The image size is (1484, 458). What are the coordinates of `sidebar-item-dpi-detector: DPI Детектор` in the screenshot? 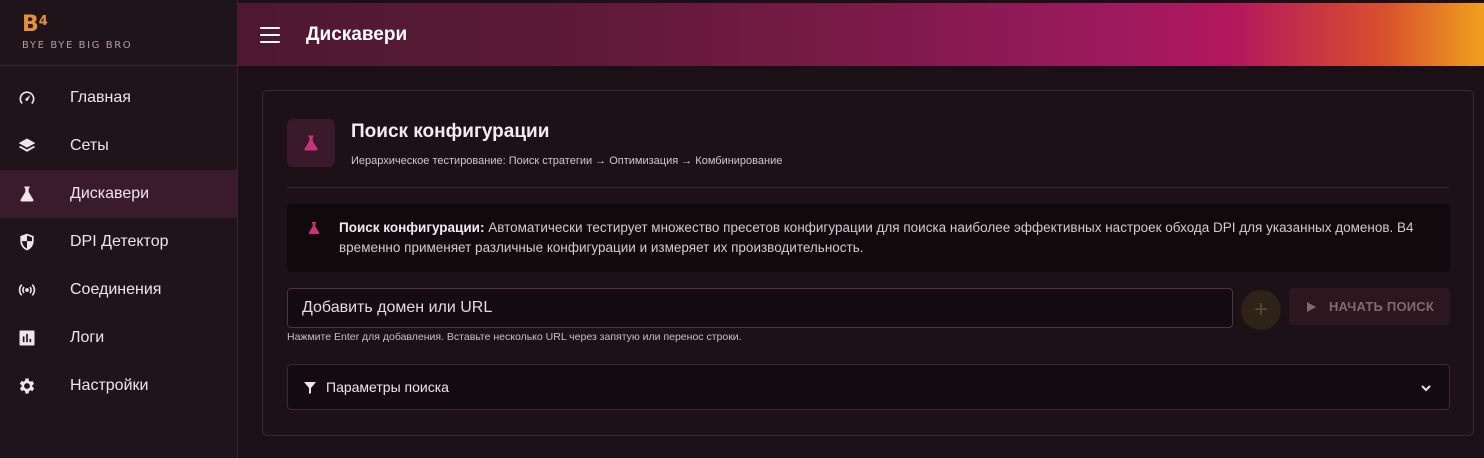 It's located at (118, 242).